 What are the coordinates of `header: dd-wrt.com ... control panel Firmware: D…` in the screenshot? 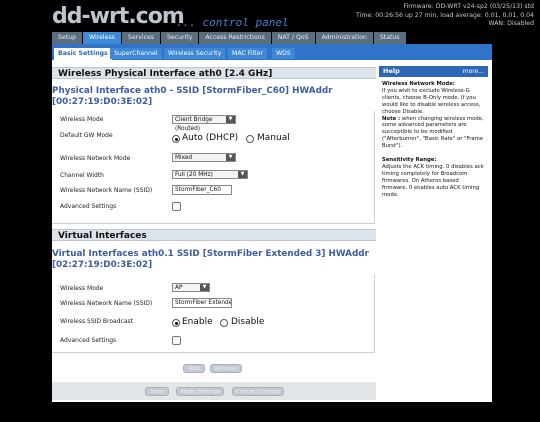 It's located at (270, 16).